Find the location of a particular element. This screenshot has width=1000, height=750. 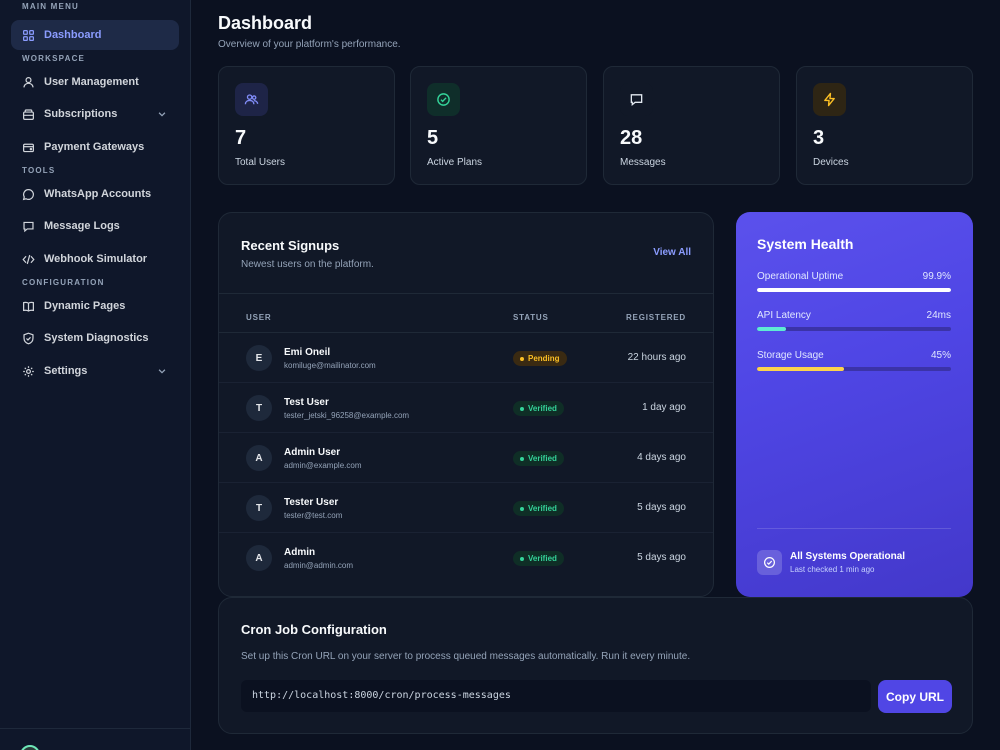

code-icon is located at coordinates (28, 259).